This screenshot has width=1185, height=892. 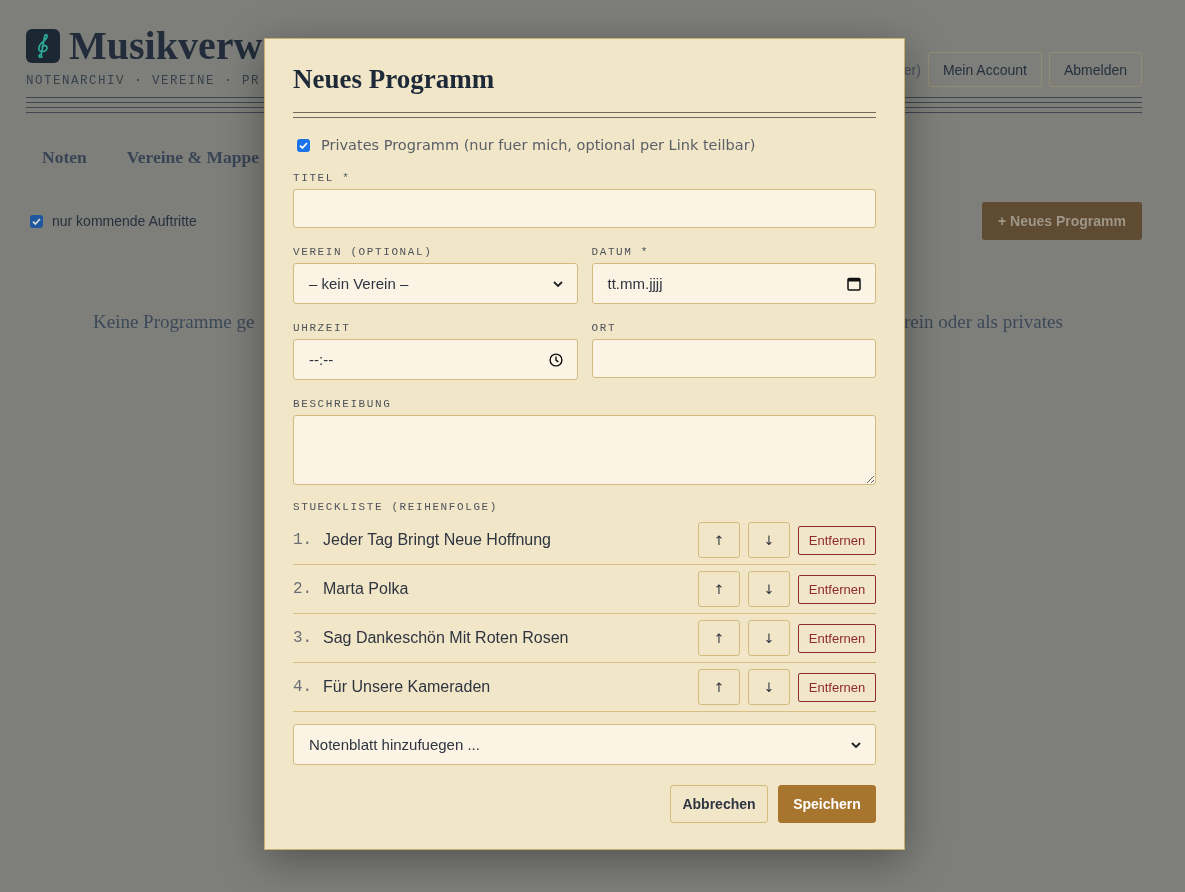 What do you see at coordinates (437, 540) in the screenshot?
I see `piece-title: Jeder Tag Bringt Neue Hoffnung` at bounding box center [437, 540].